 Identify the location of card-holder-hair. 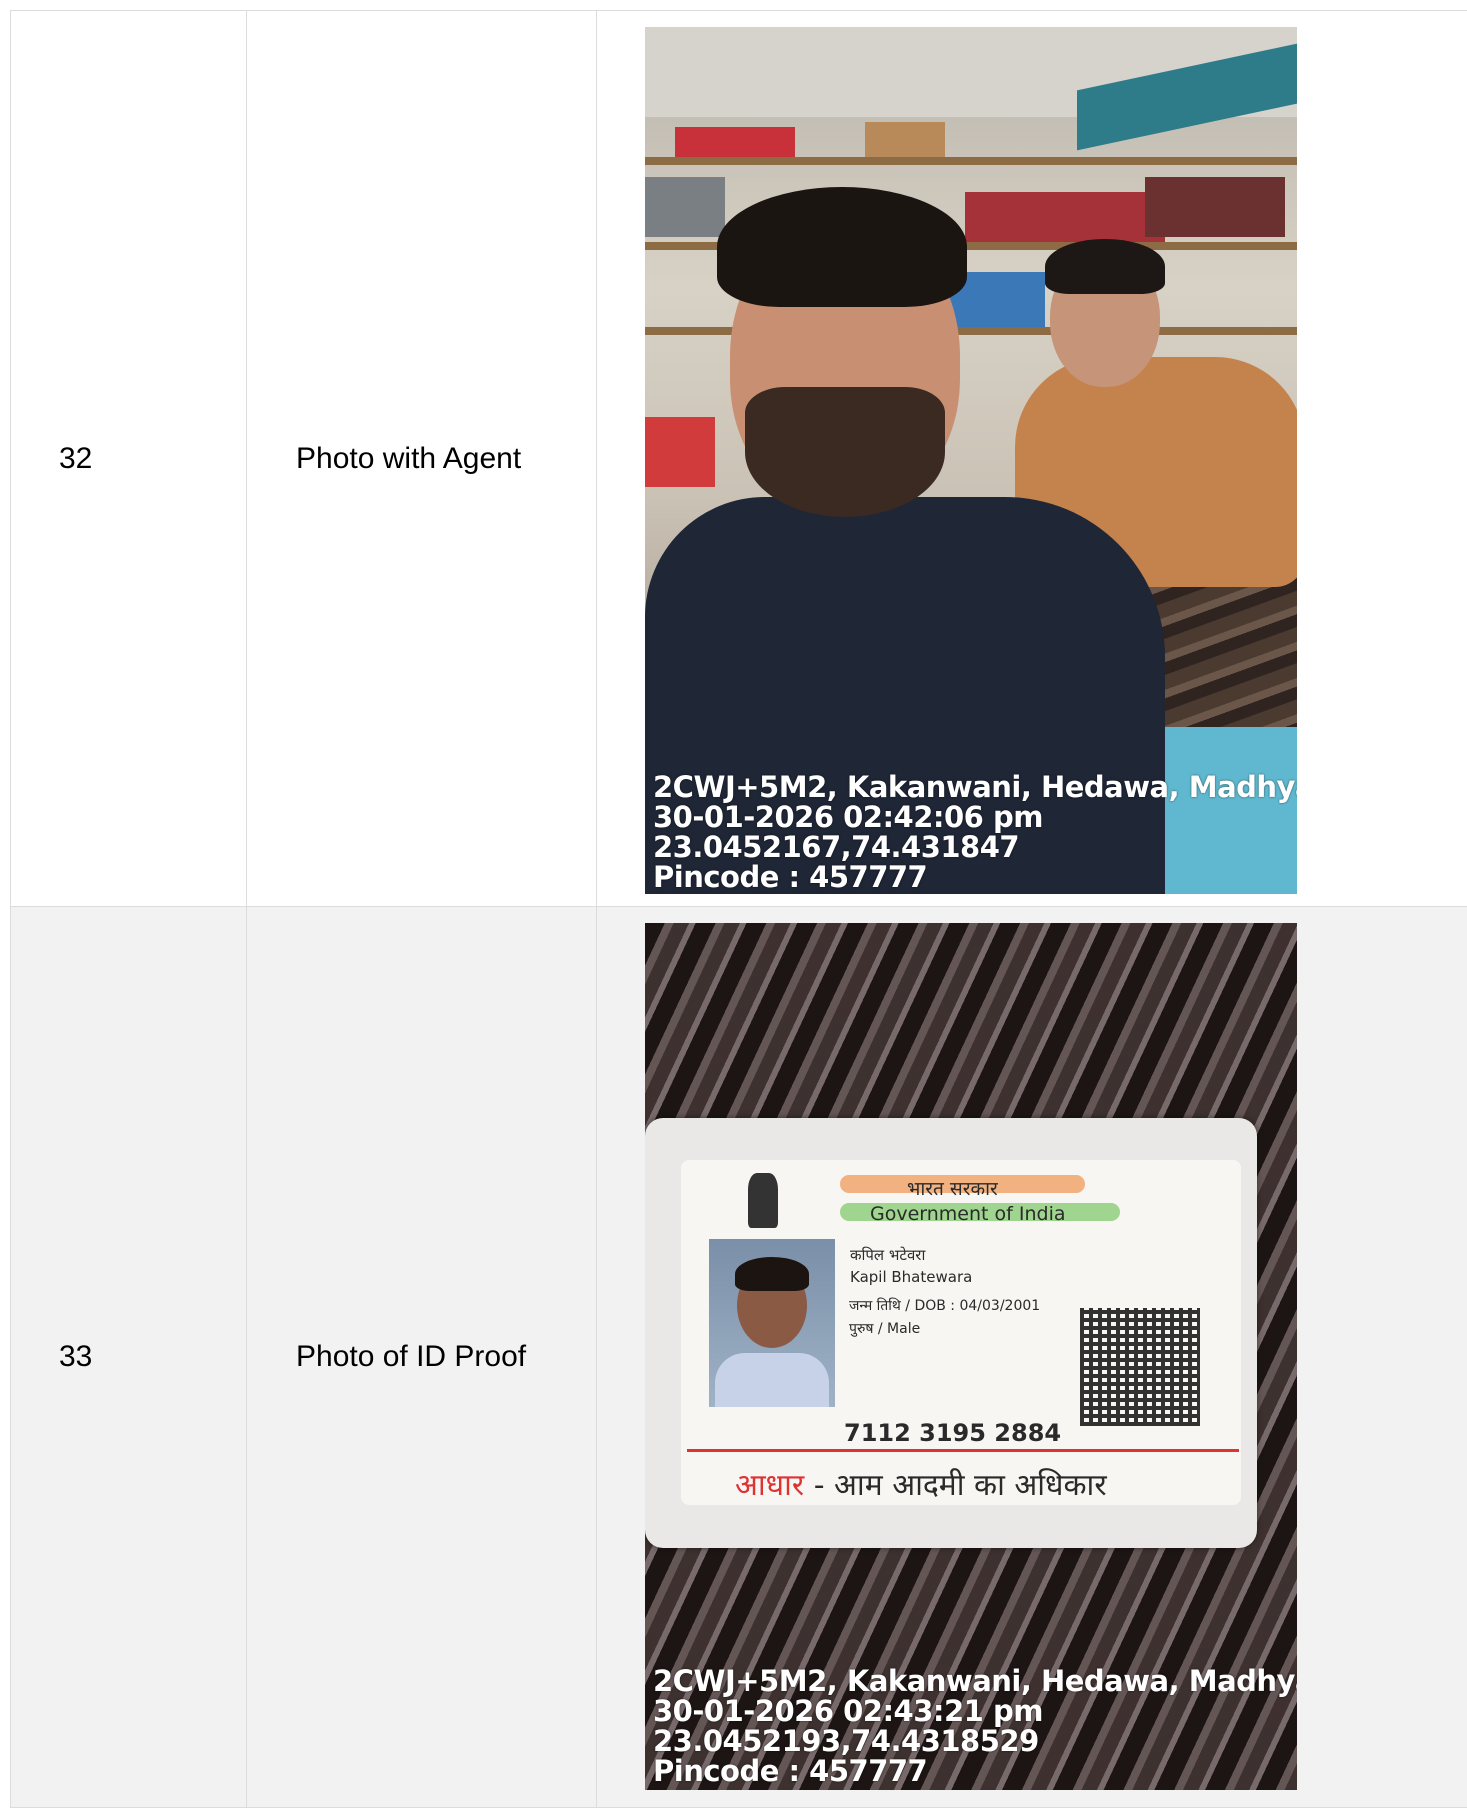
(772, 1274).